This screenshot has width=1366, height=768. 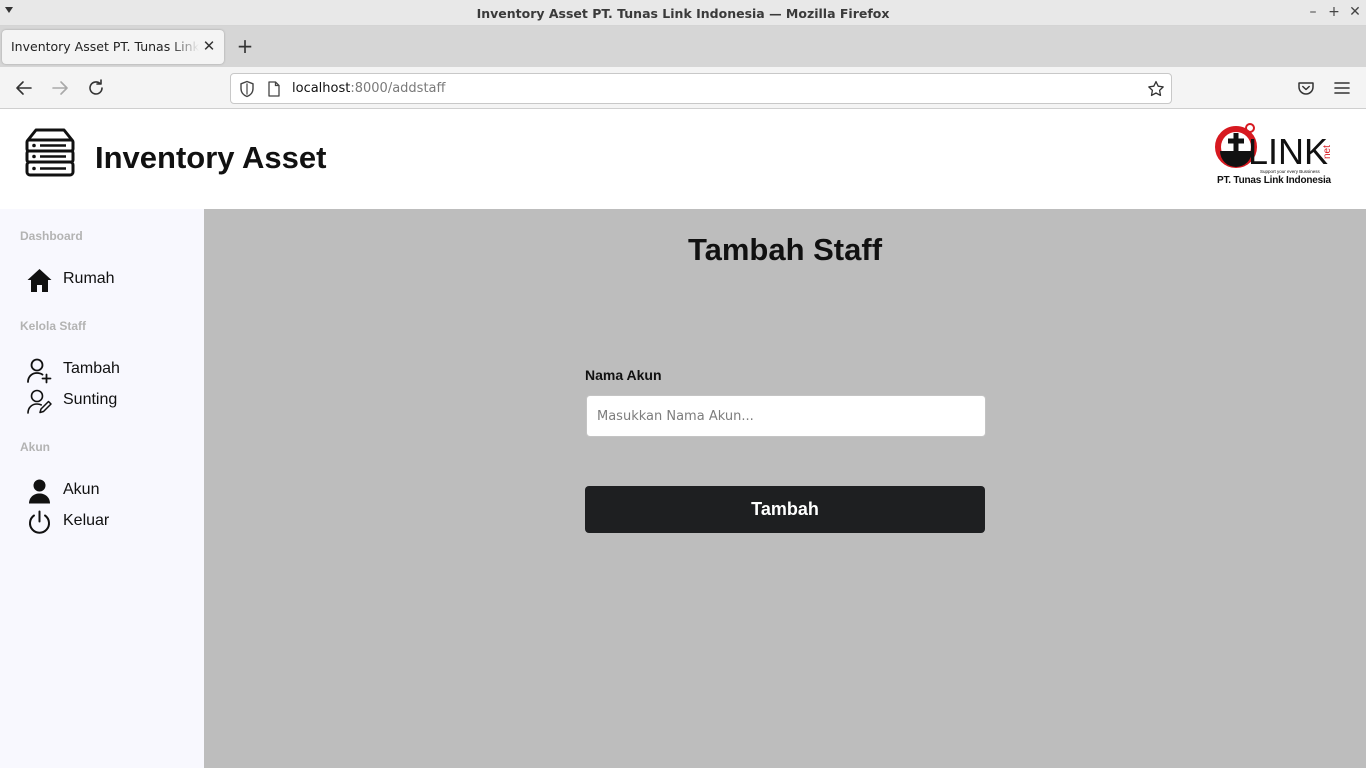 I want to click on reload-icon, so click(x=96, y=88).